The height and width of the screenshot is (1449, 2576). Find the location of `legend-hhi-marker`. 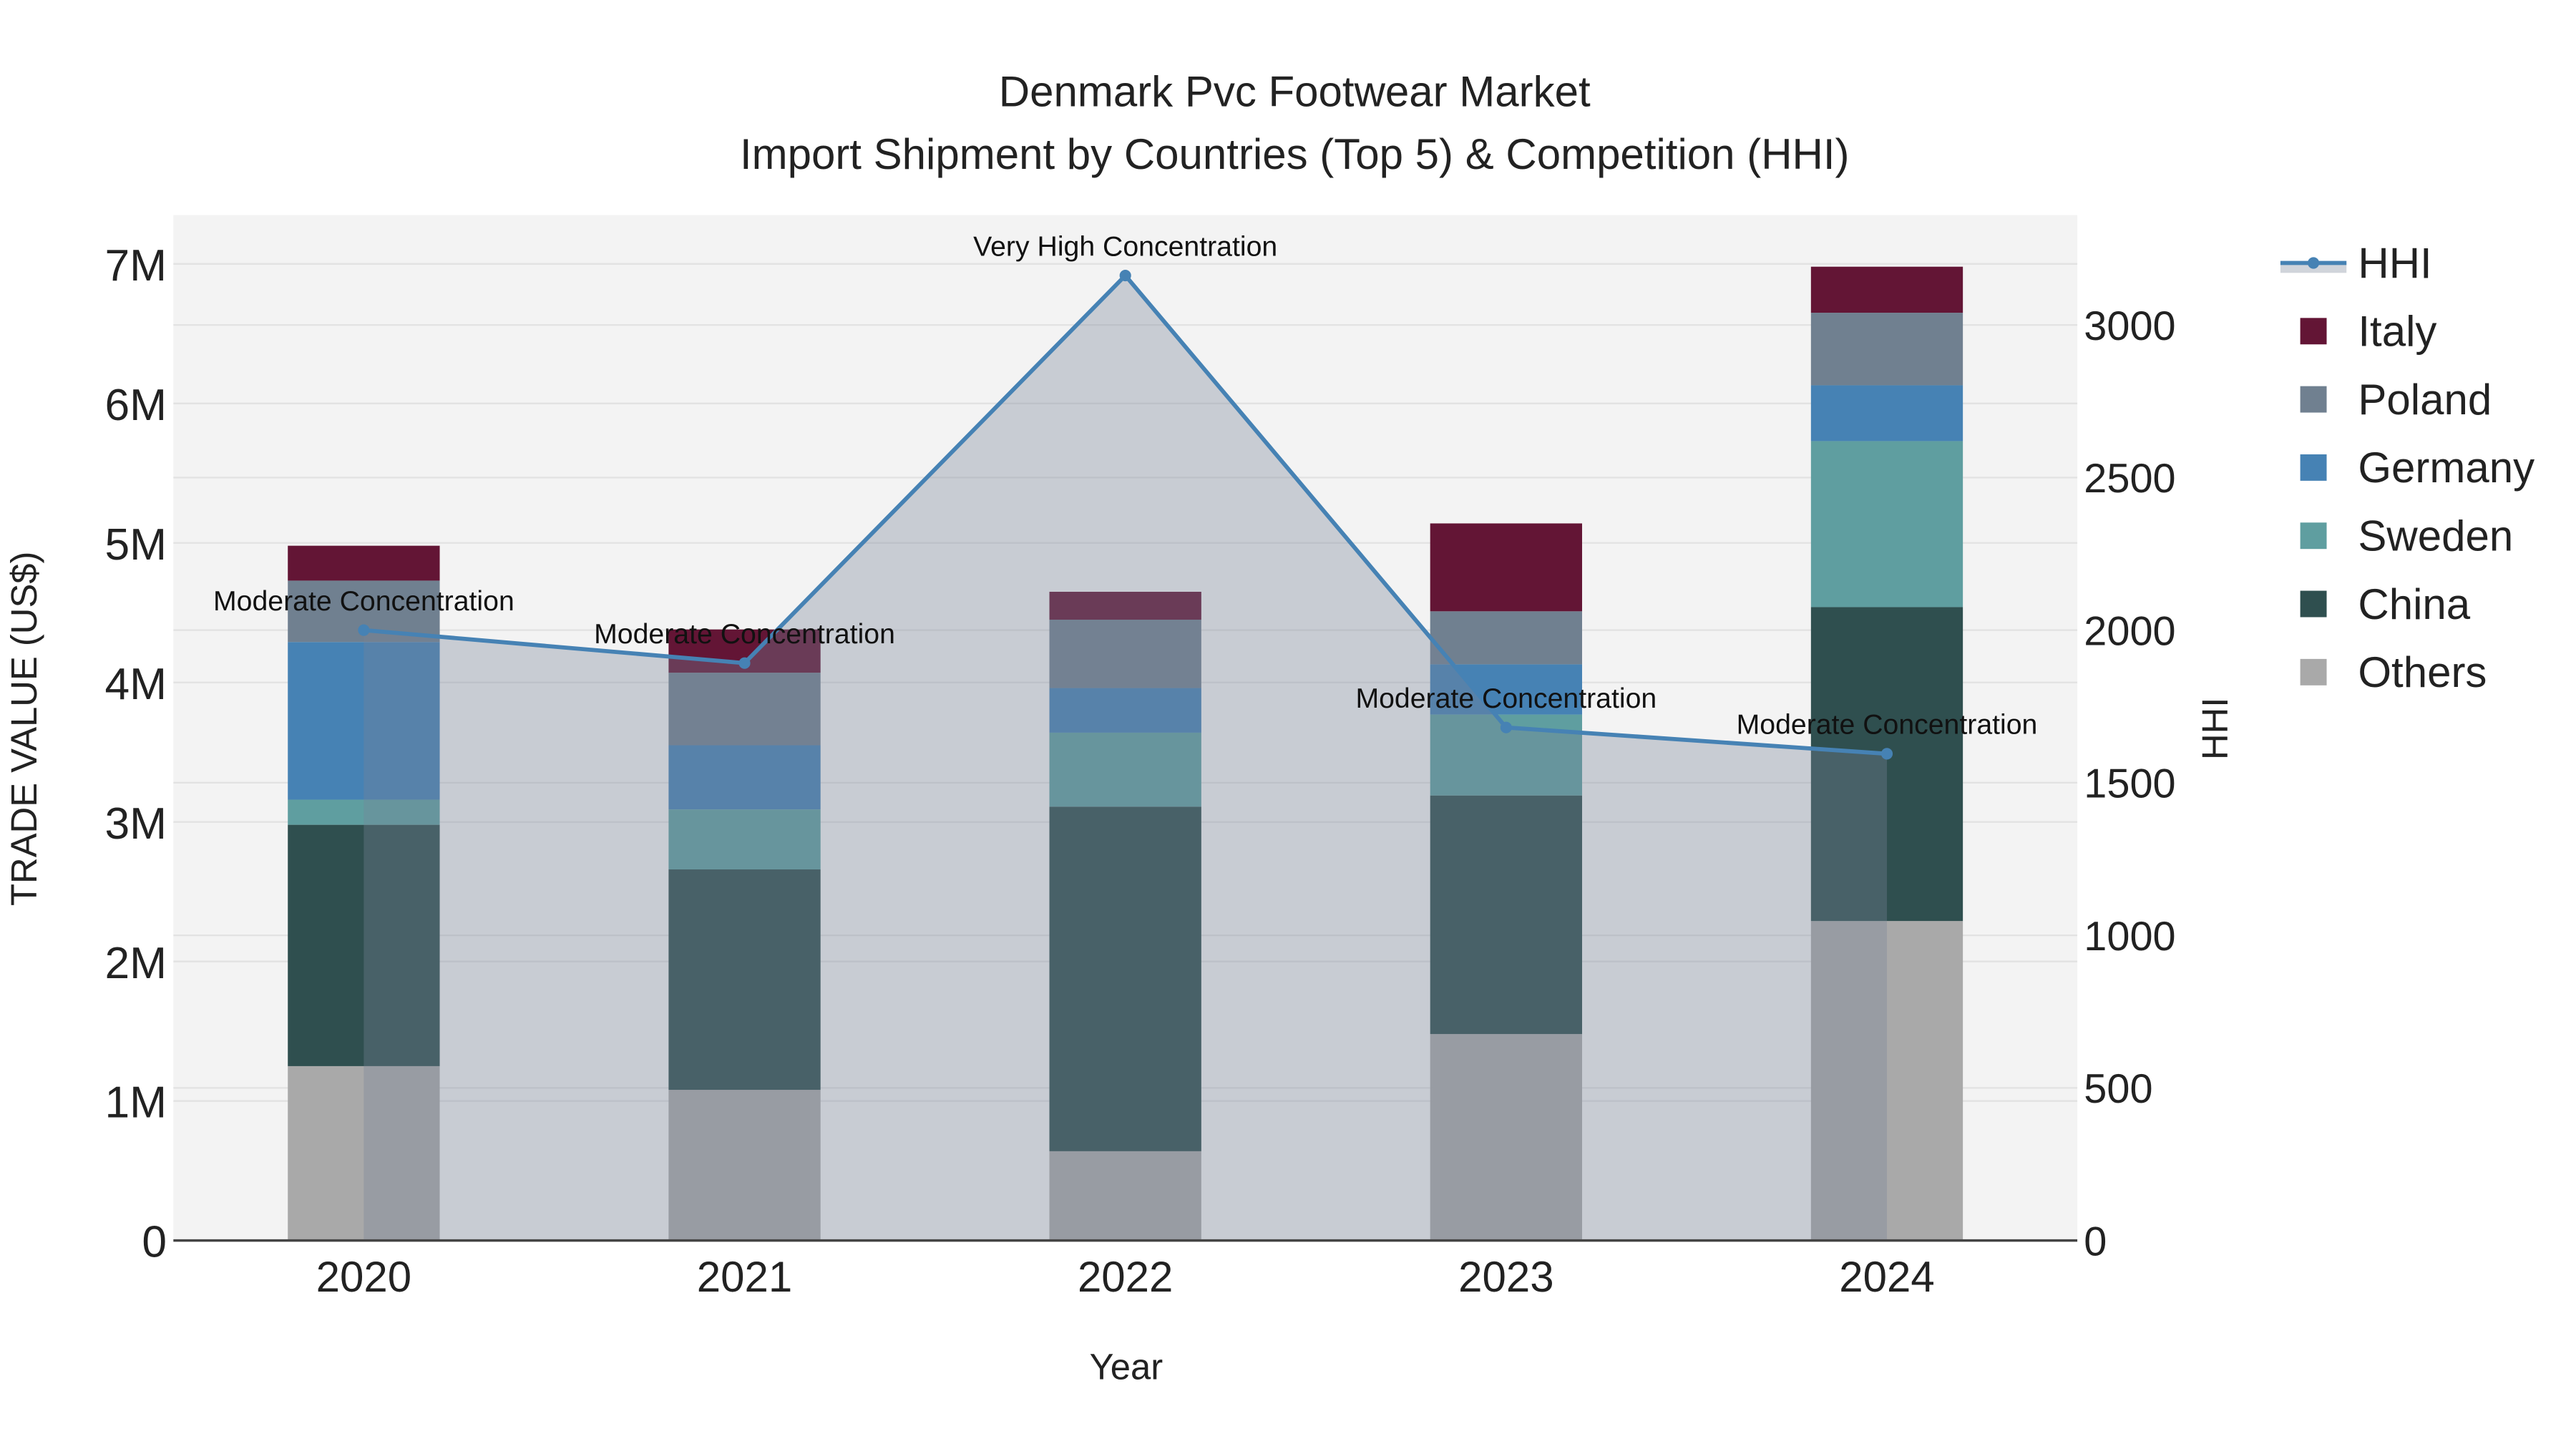

legend-hhi-marker is located at coordinates (2314, 263).